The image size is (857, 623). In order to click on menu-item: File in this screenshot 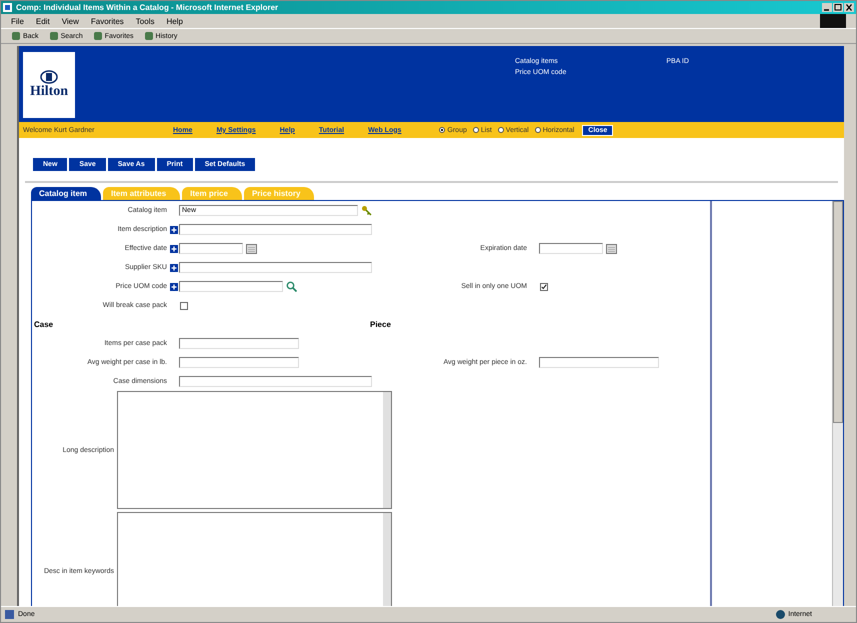, I will do `click(17, 21)`.